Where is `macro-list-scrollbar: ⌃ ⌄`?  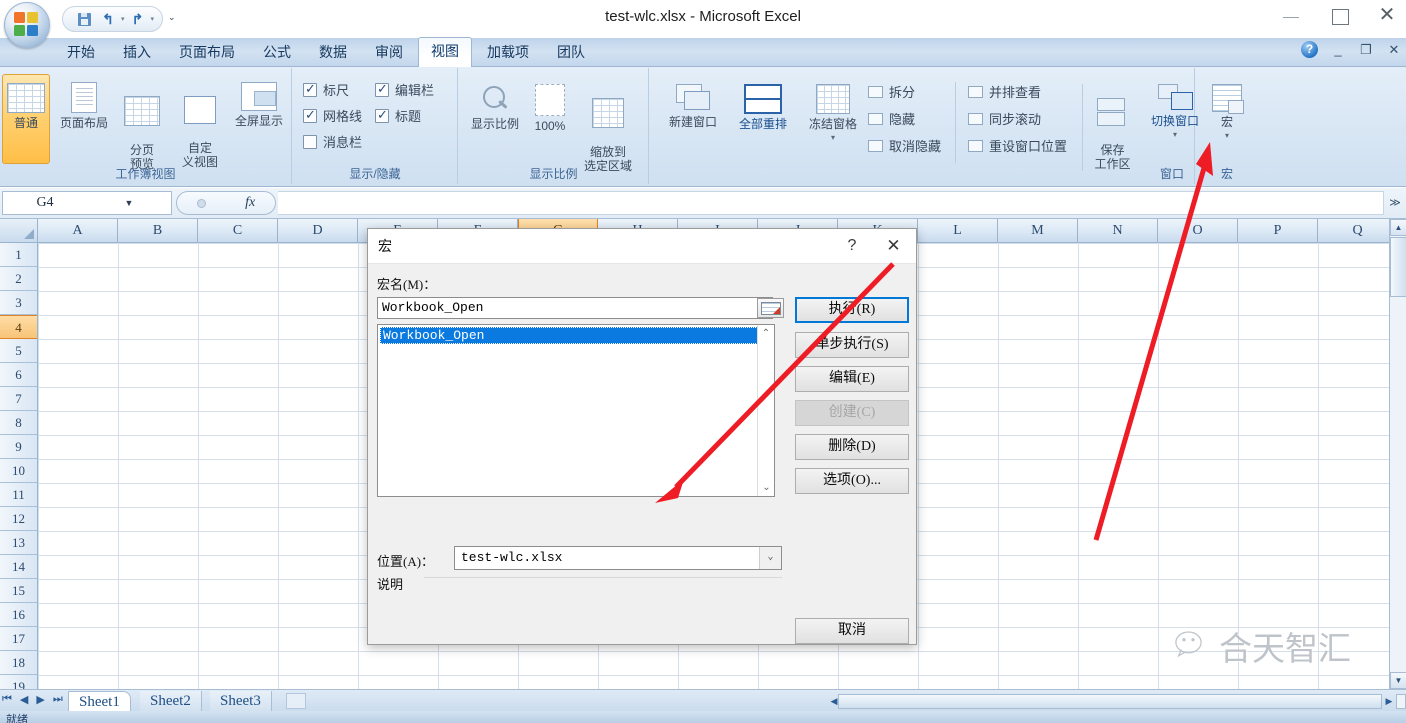
macro-list-scrollbar: ⌃ ⌄ is located at coordinates (765, 410).